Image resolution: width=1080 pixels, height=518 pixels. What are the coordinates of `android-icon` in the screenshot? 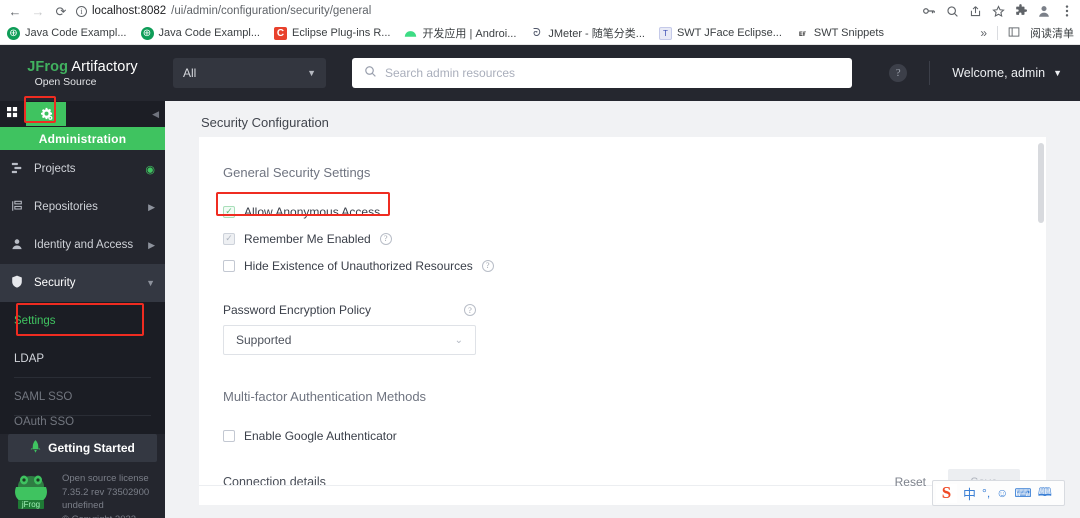 It's located at (410, 33).